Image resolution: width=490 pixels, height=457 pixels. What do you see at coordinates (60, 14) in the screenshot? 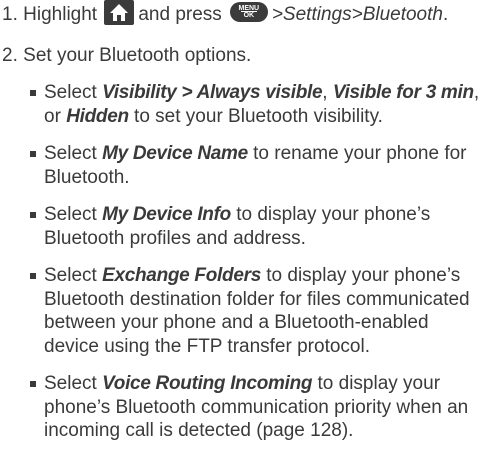
I see `step-1-highlight-text: Highlight` at bounding box center [60, 14].